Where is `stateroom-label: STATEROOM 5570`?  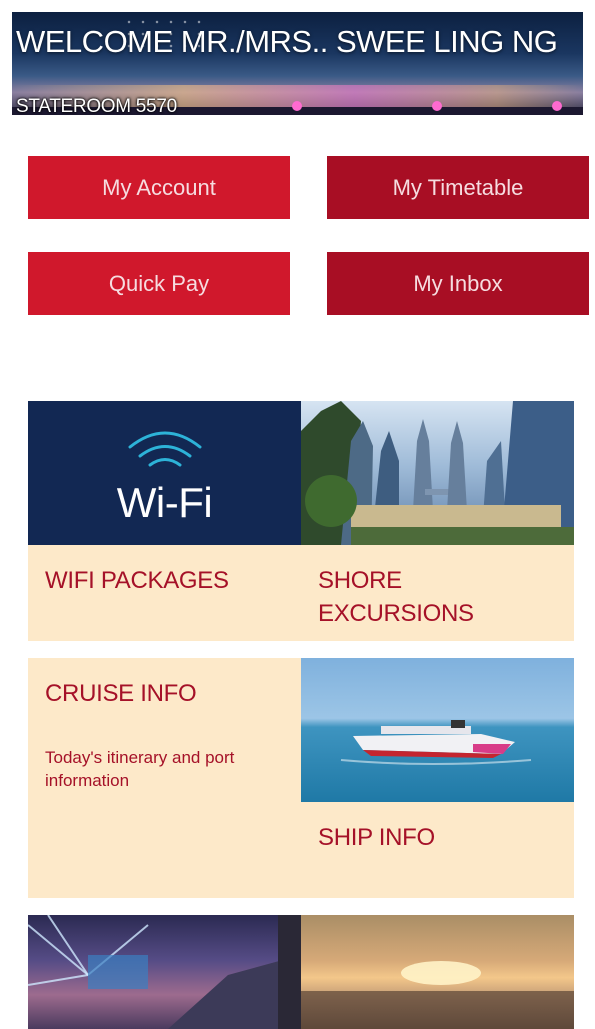 stateroom-label: STATEROOM 5570 is located at coordinates (96, 106).